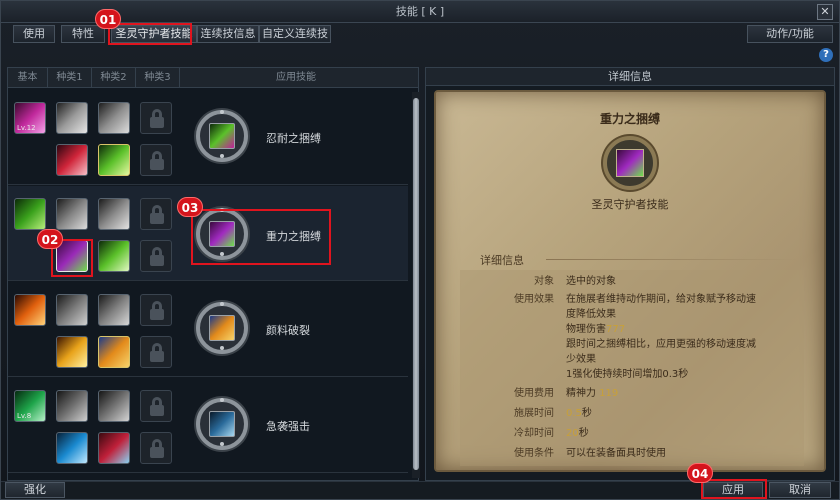 Image resolution: width=840 pixels, height=500 pixels. What do you see at coordinates (213, 78) in the screenshot?
I see `column-headers: 基本 种类1 种类2 种类3 应用技能` at bounding box center [213, 78].